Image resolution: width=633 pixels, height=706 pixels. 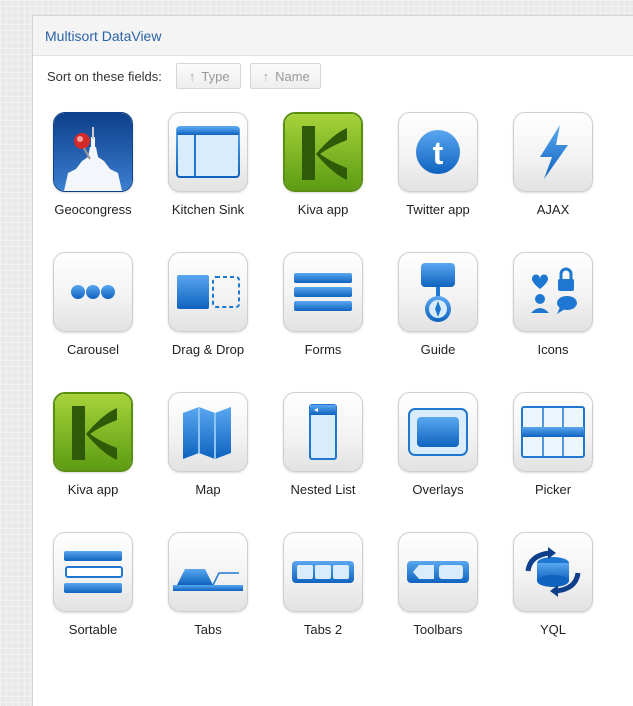 I want to click on app-item: Geocongress, so click(x=95, y=182).